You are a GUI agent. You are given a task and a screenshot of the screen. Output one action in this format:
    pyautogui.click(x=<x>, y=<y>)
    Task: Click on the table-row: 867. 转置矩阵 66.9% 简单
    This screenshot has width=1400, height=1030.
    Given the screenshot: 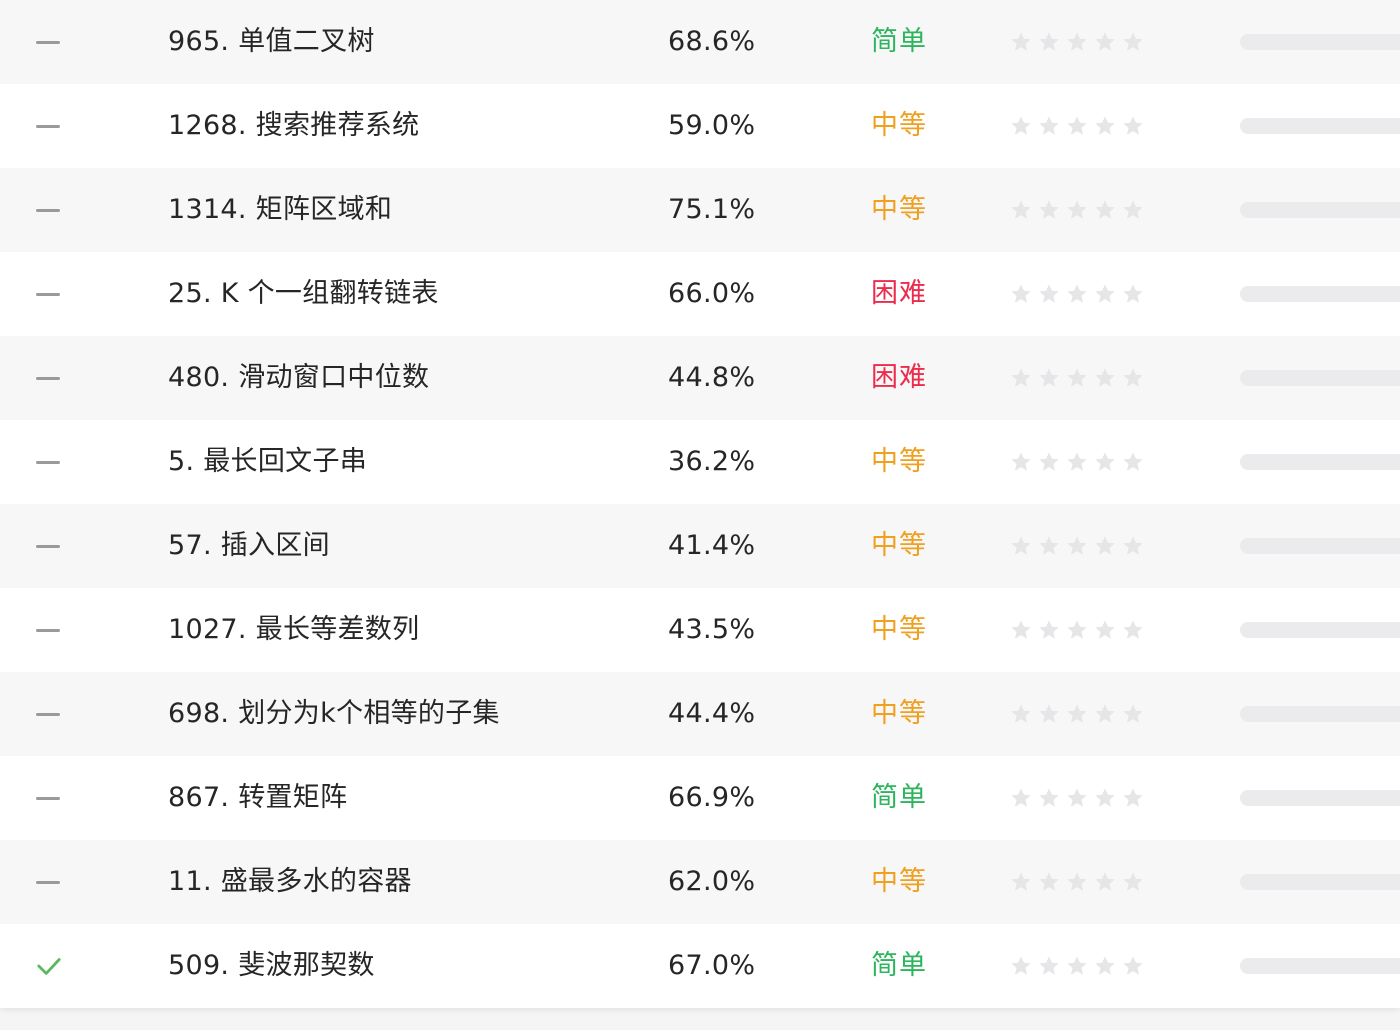 What is the action you would take?
    pyautogui.click(x=700, y=798)
    